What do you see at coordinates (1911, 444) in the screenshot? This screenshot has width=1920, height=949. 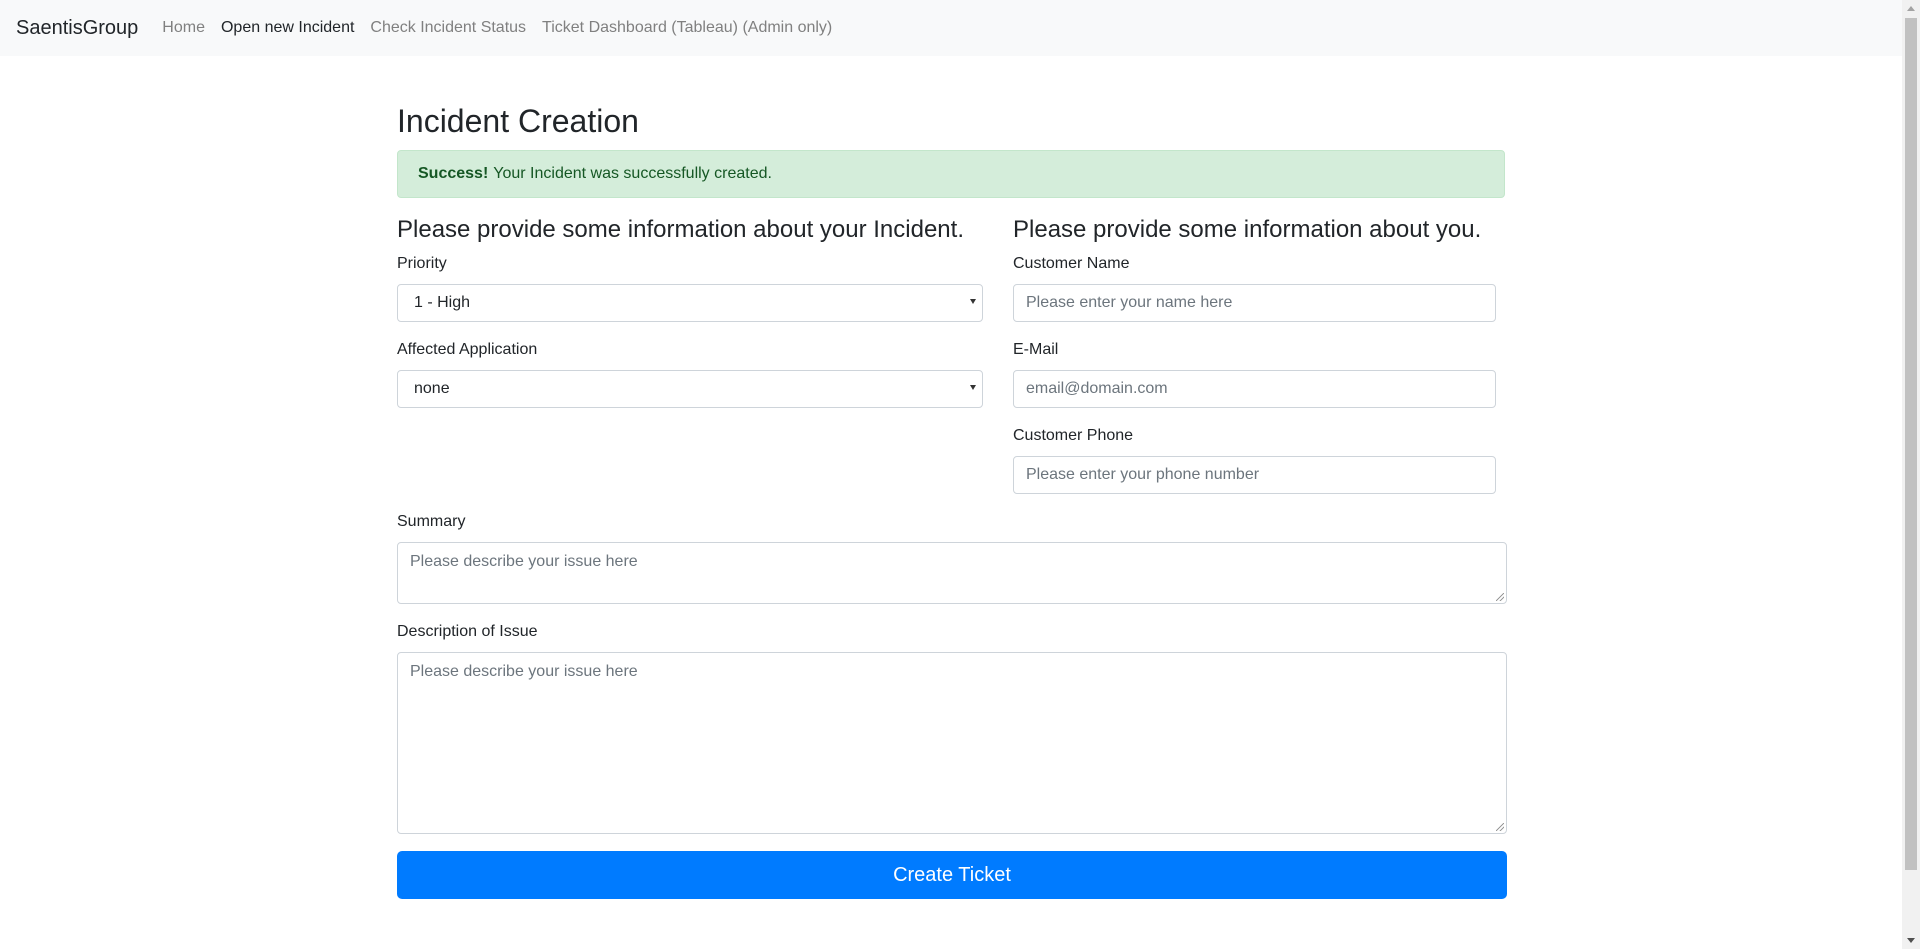 I see `scrollbar-thumb` at bounding box center [1911, 444].